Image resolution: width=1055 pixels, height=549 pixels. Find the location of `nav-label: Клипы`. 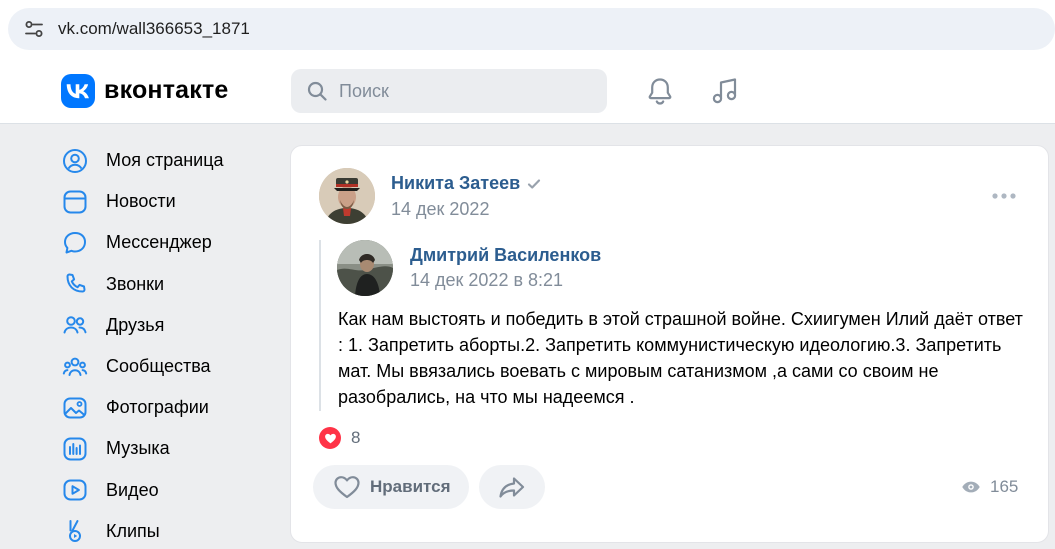

nav-label: Клипы is located at coordinates (133, 530).